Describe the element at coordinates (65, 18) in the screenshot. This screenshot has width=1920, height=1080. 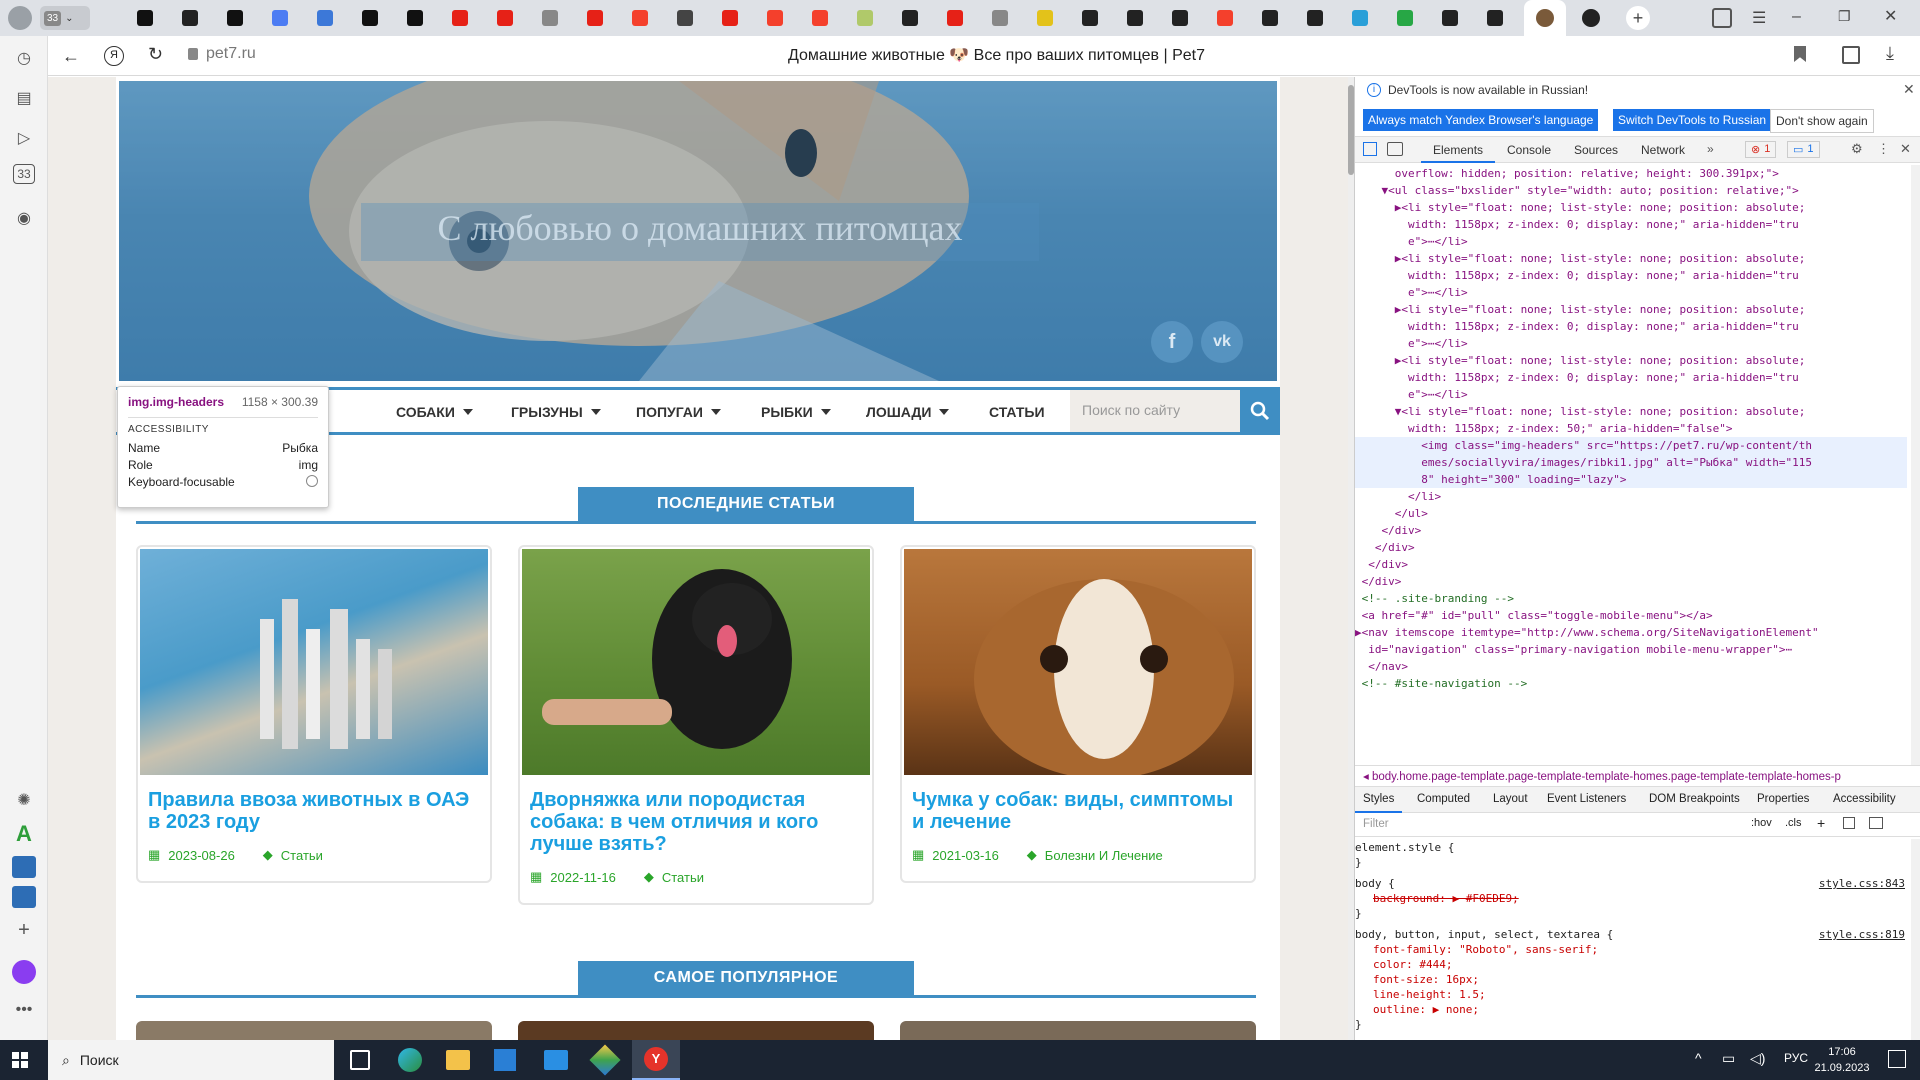
I see `tab-counter-button: 33 ⌄` at that location.